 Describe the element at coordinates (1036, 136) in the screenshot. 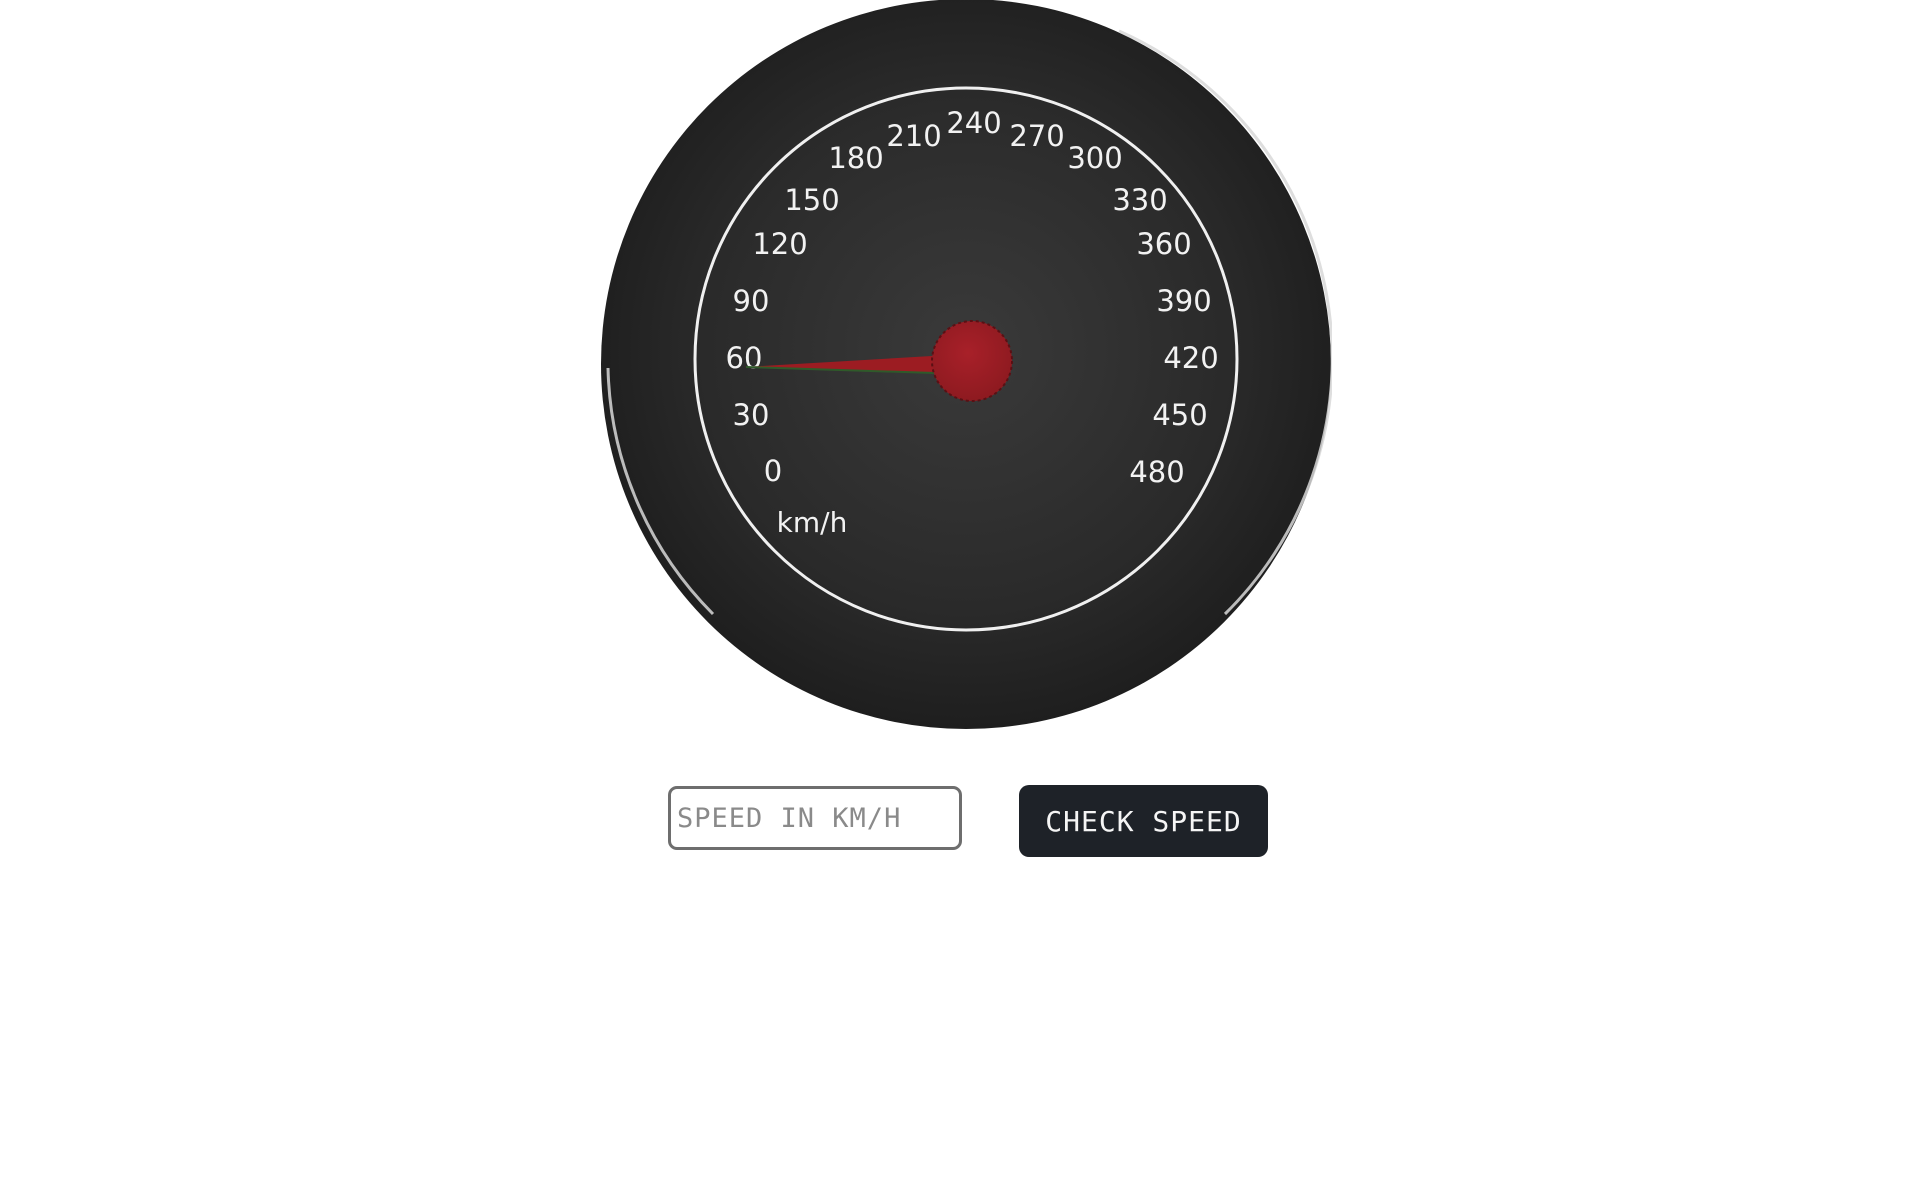

I see `tick-label-270: 270` at that location.